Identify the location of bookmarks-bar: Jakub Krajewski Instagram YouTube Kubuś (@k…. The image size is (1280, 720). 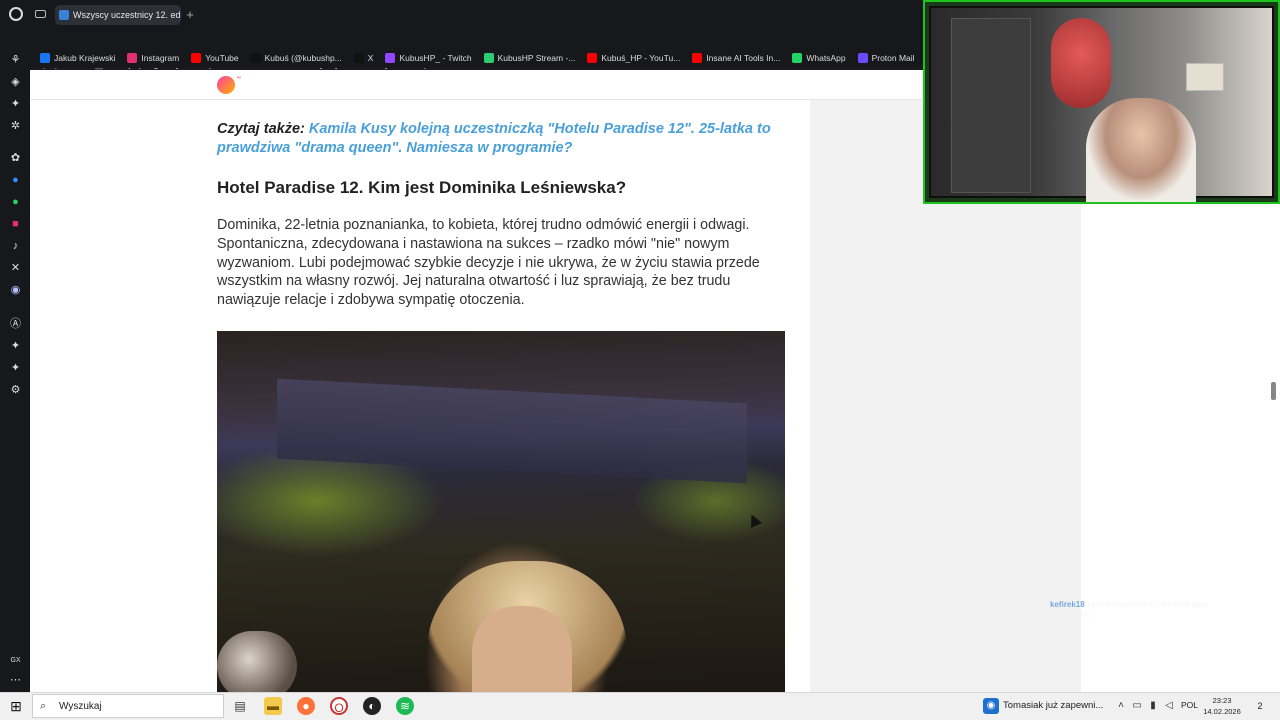
(480, 58).